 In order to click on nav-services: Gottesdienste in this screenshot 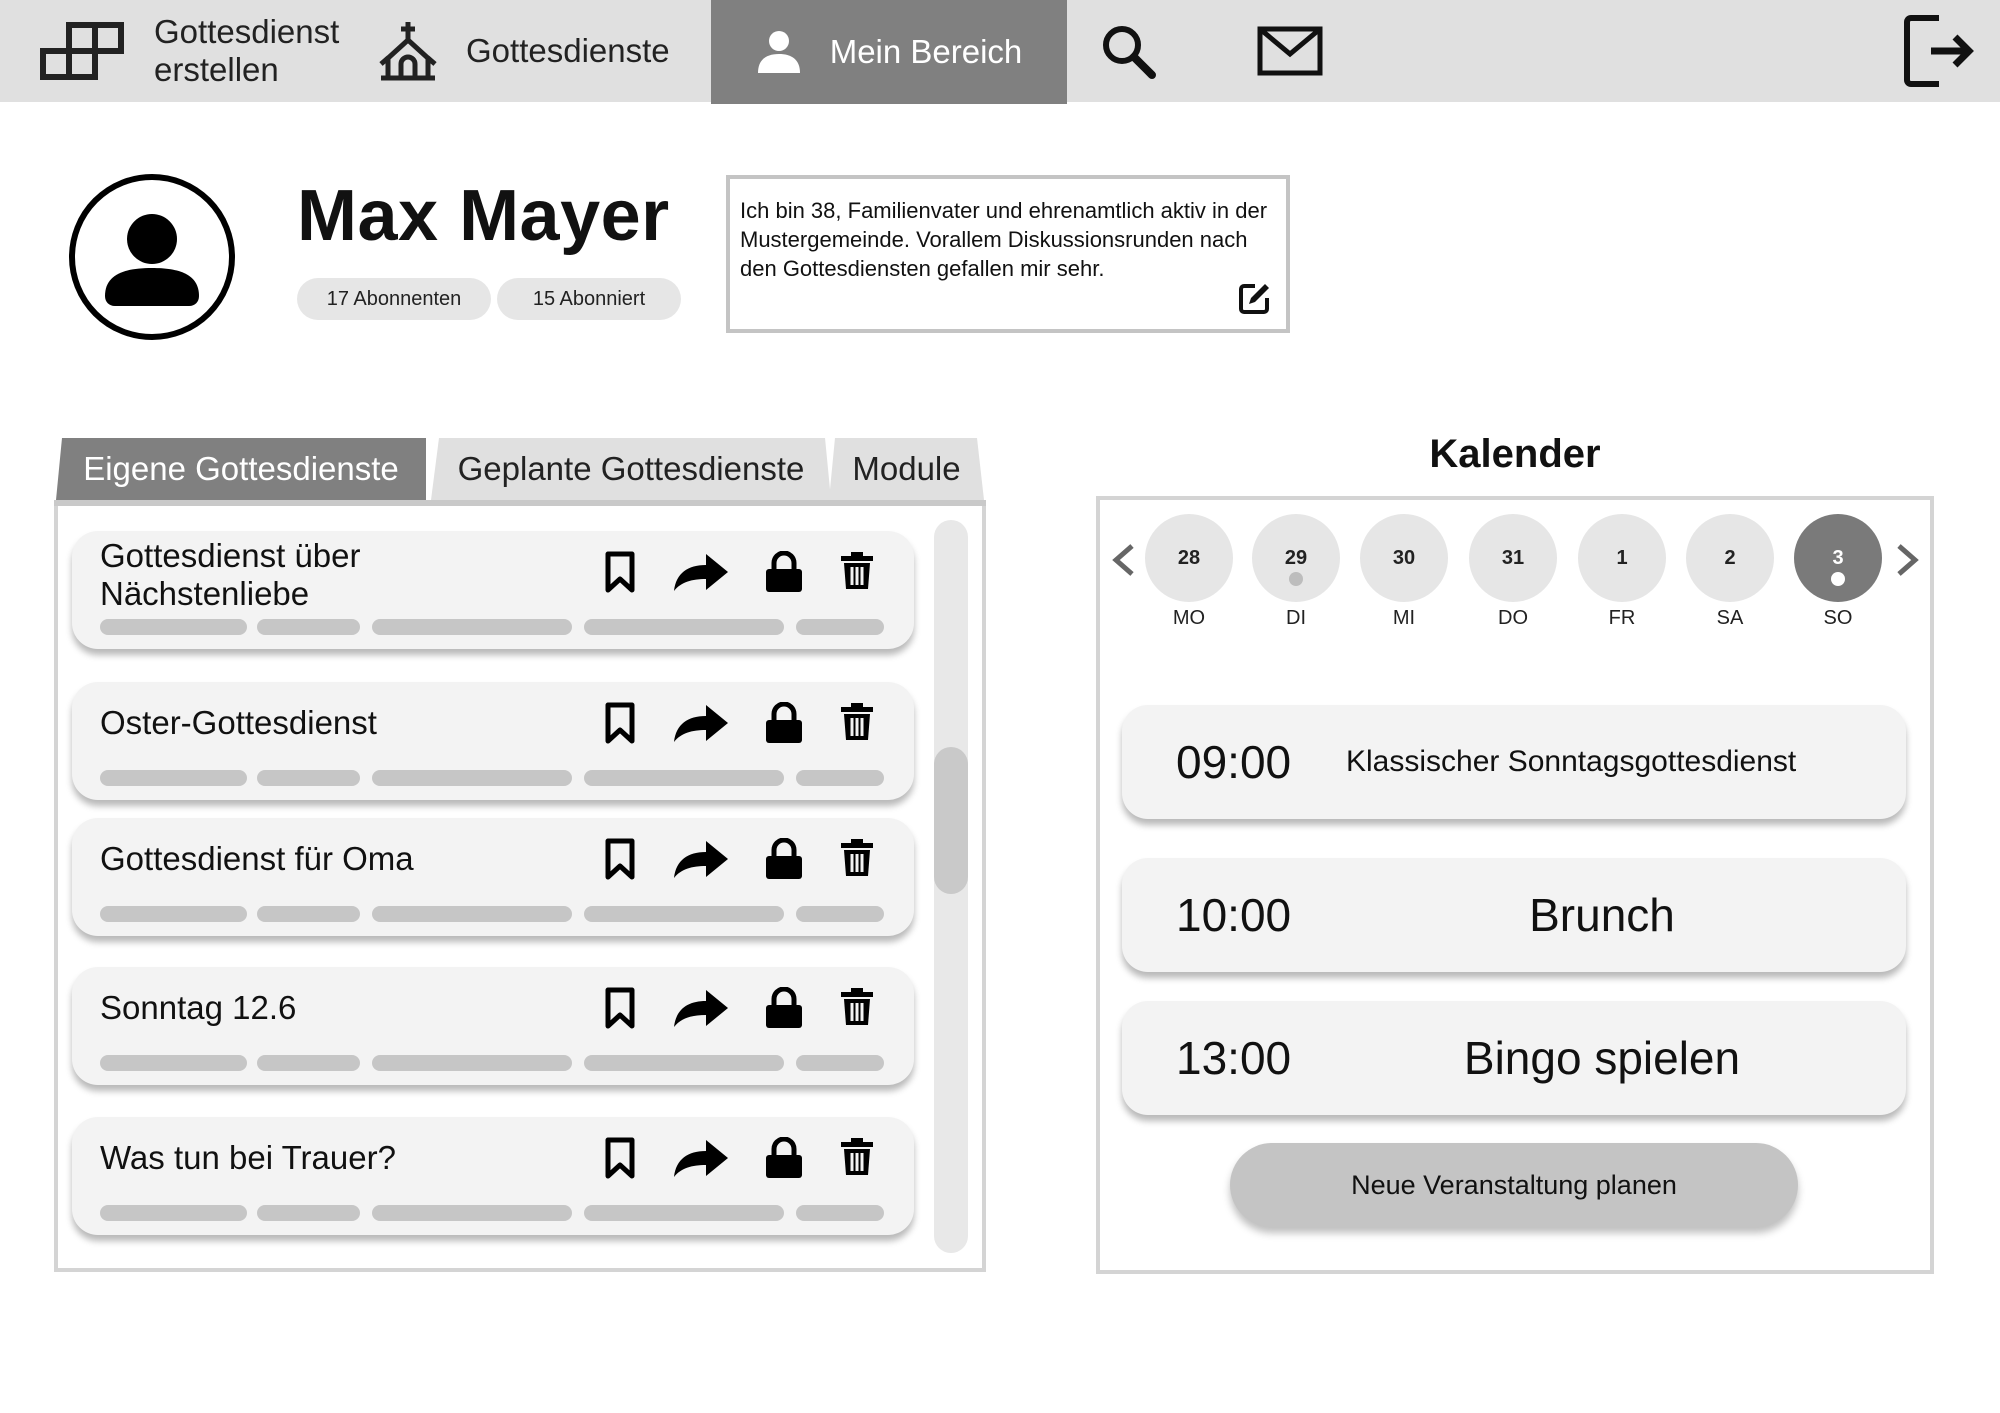, I will do `click(538, 51)`.